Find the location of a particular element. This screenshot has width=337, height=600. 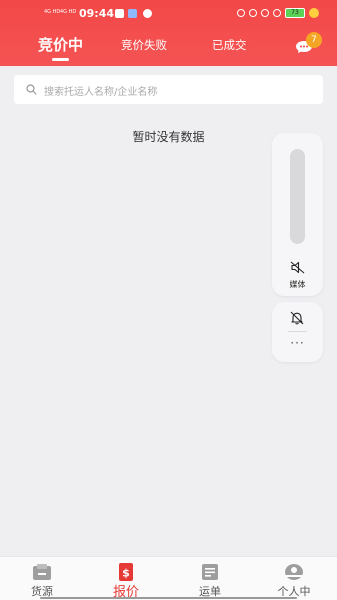

tab-bid-failed: 竞价失败 is located at coordinates (144, 45).